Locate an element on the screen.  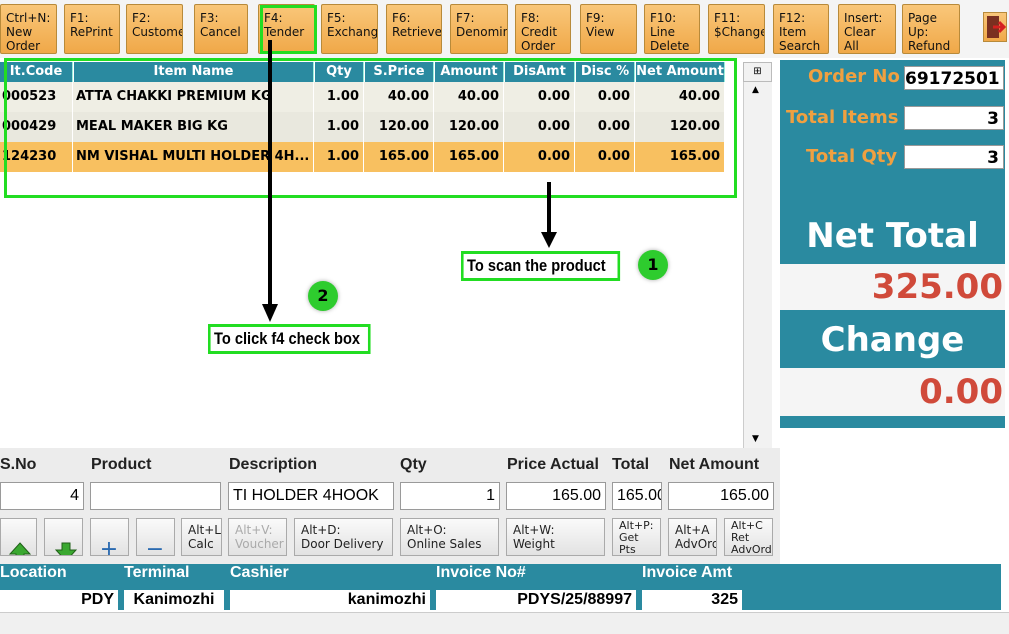
qty-input: 1 is located at coordinates (450, 496).